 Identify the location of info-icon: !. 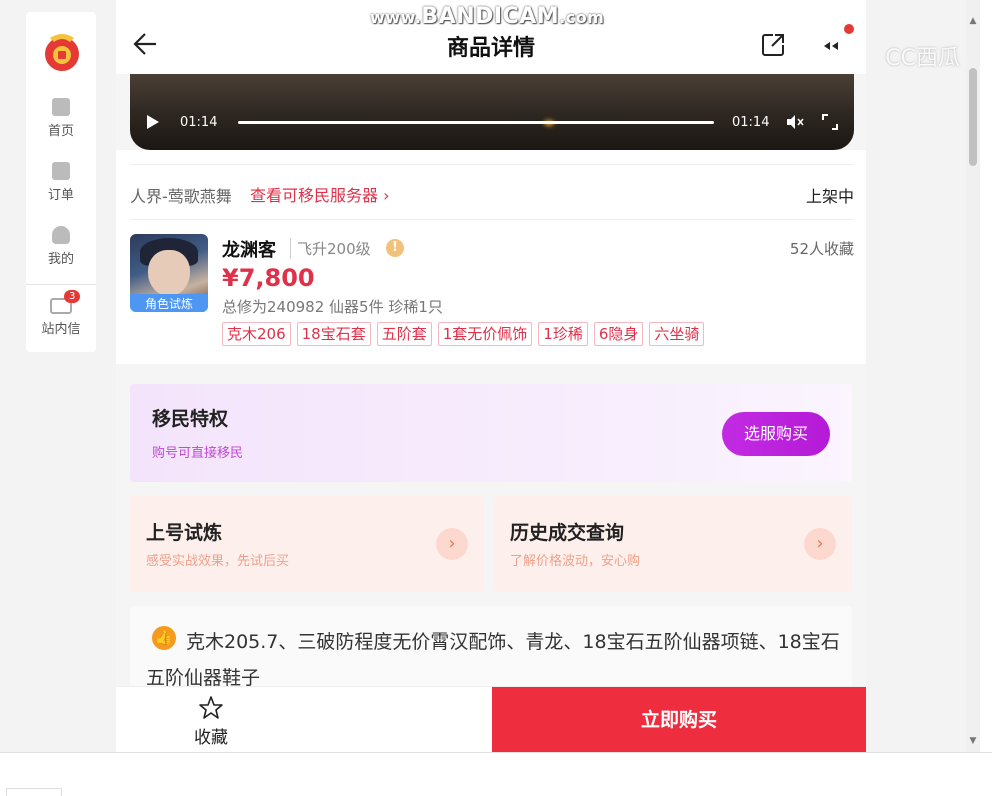
(395, 248).